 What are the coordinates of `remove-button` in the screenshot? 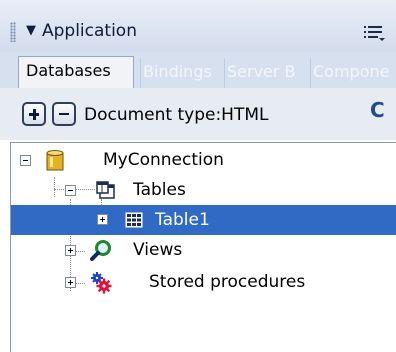 It's located at (64, 114).